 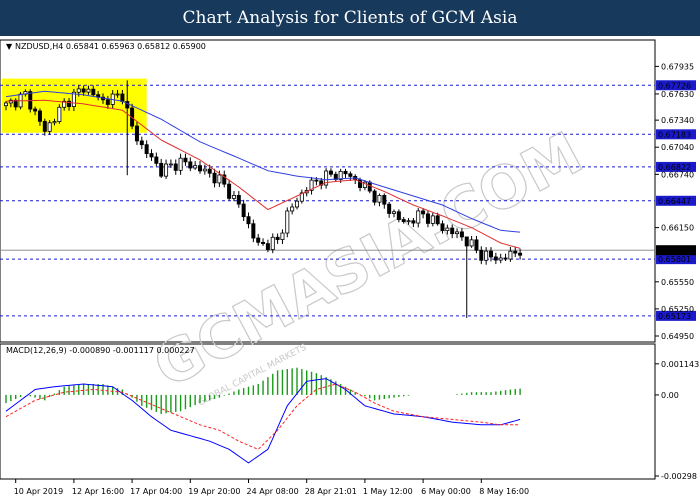 I want to click on chart-title: Chart Analysis for Clients of GCM Asia, so click(x=350, y=18).